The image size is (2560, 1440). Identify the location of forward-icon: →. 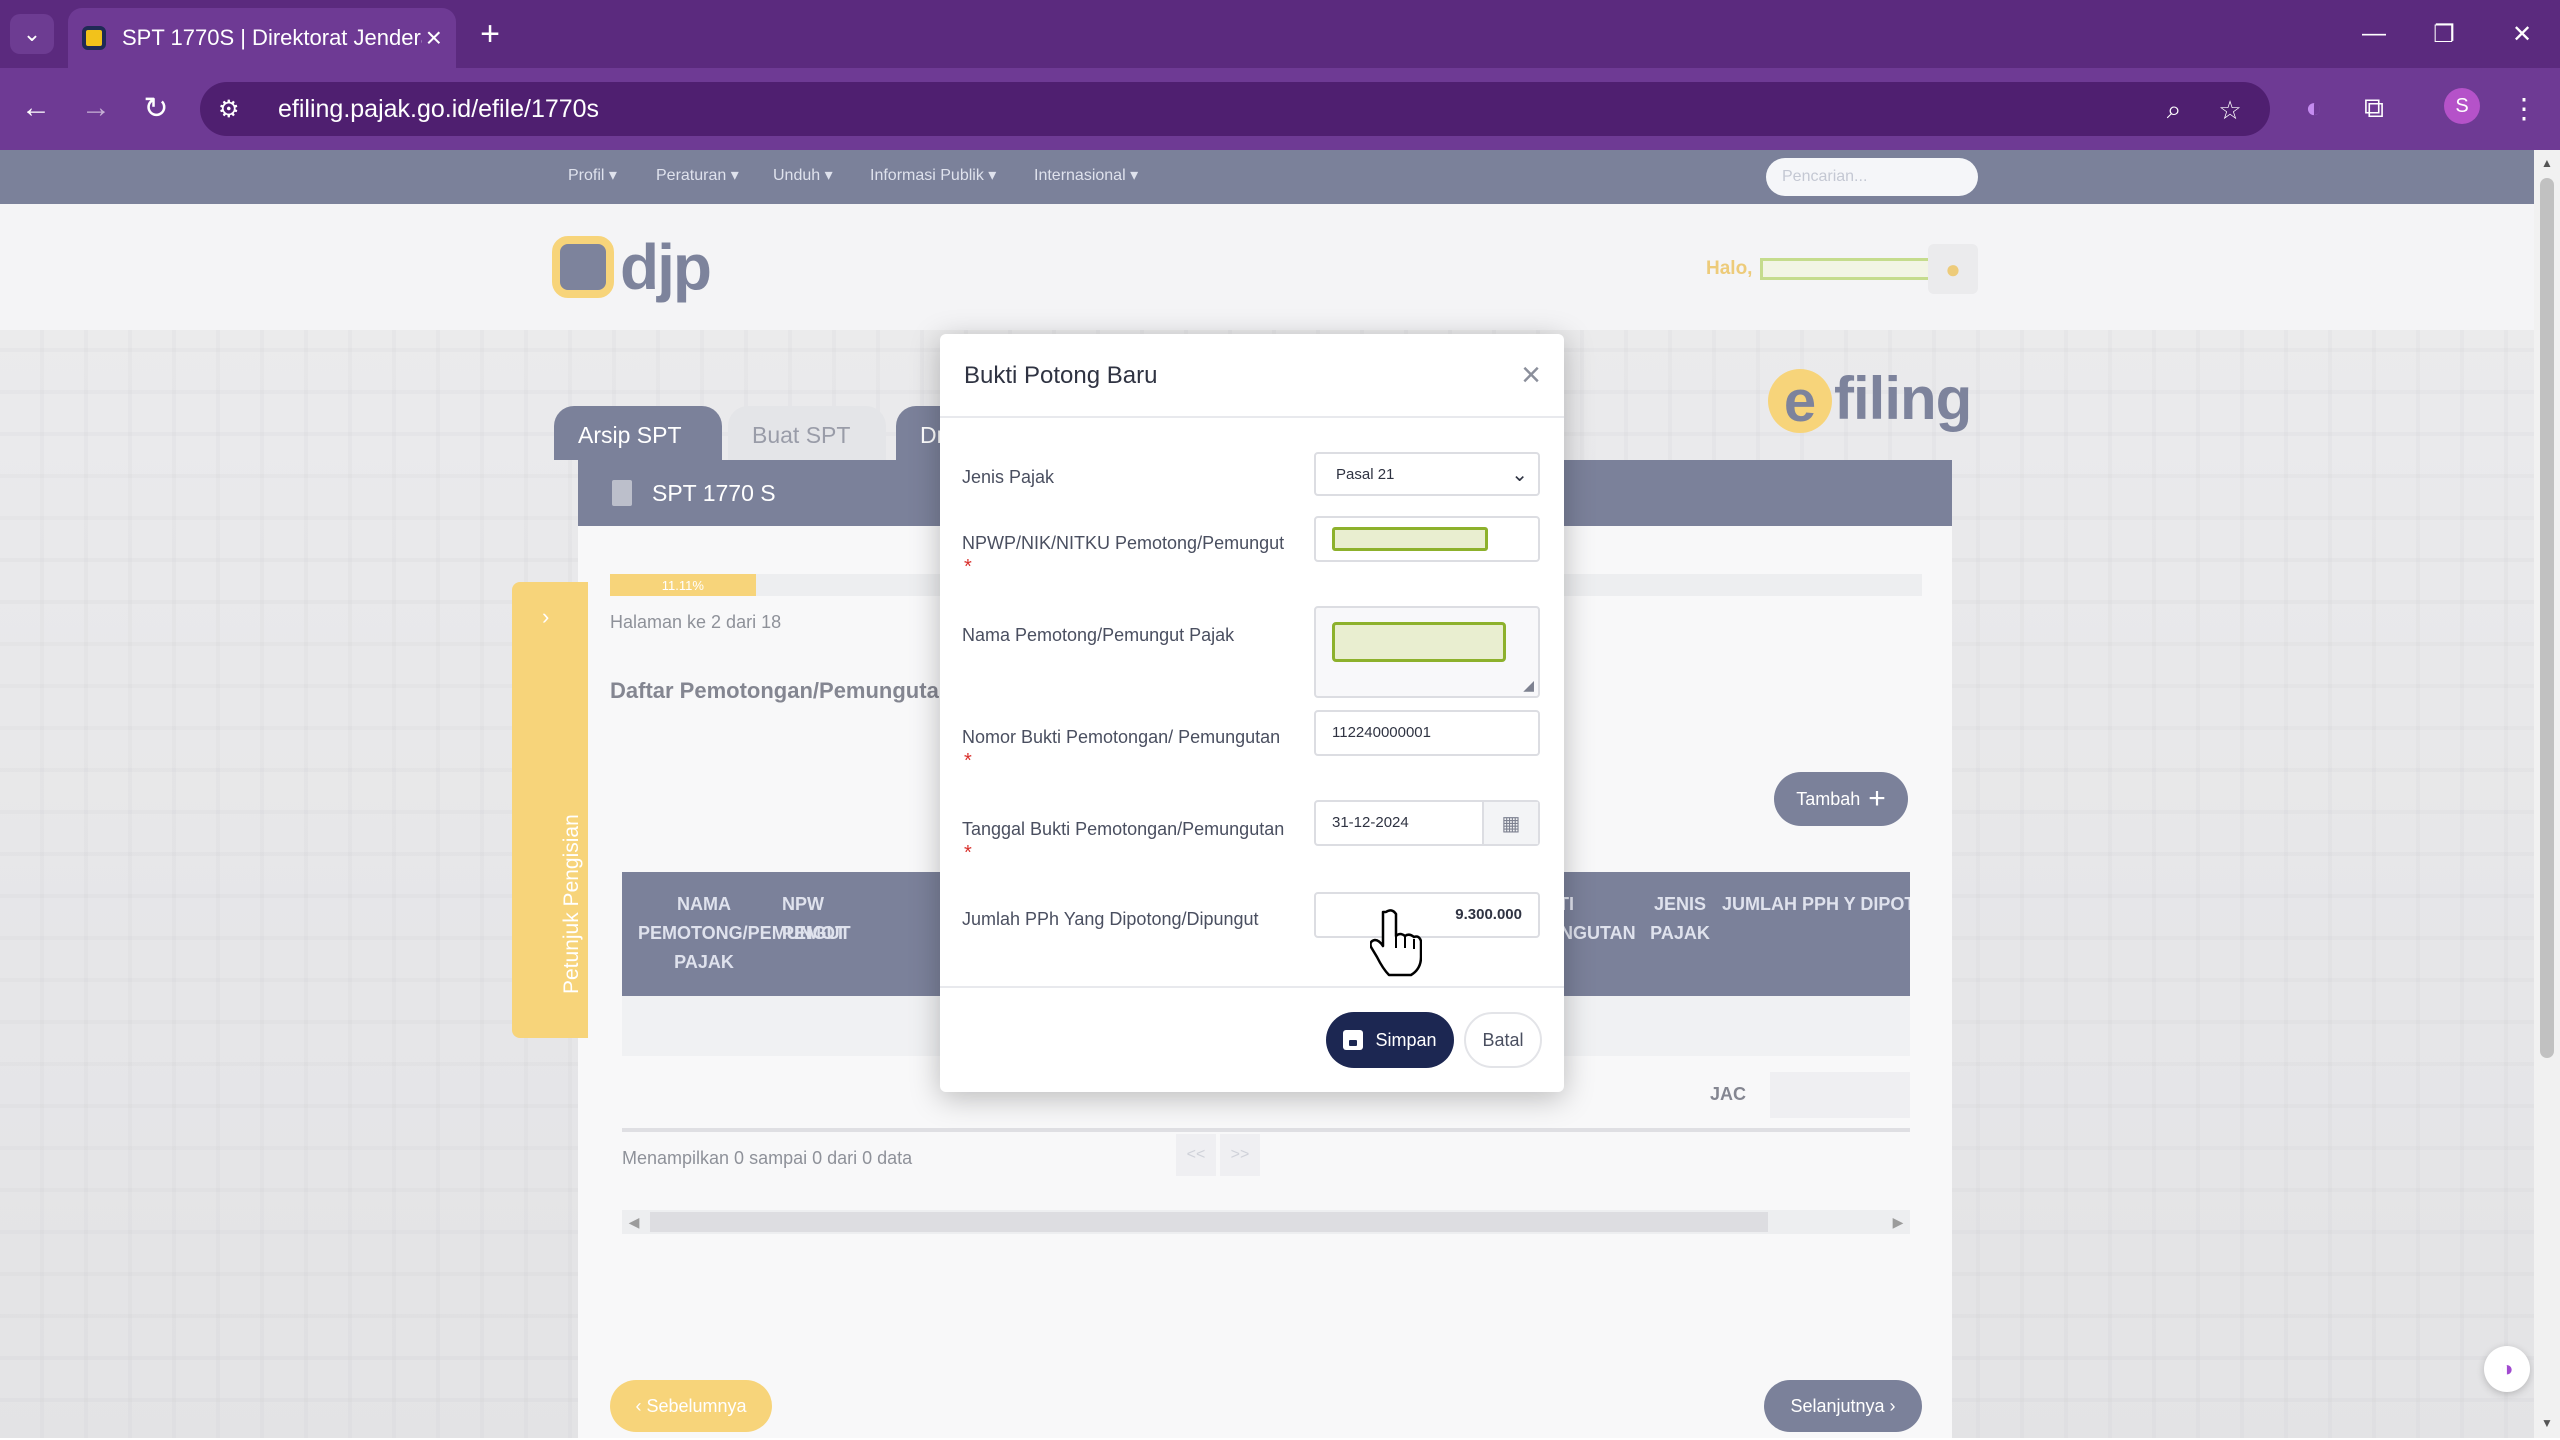
(96, 108).